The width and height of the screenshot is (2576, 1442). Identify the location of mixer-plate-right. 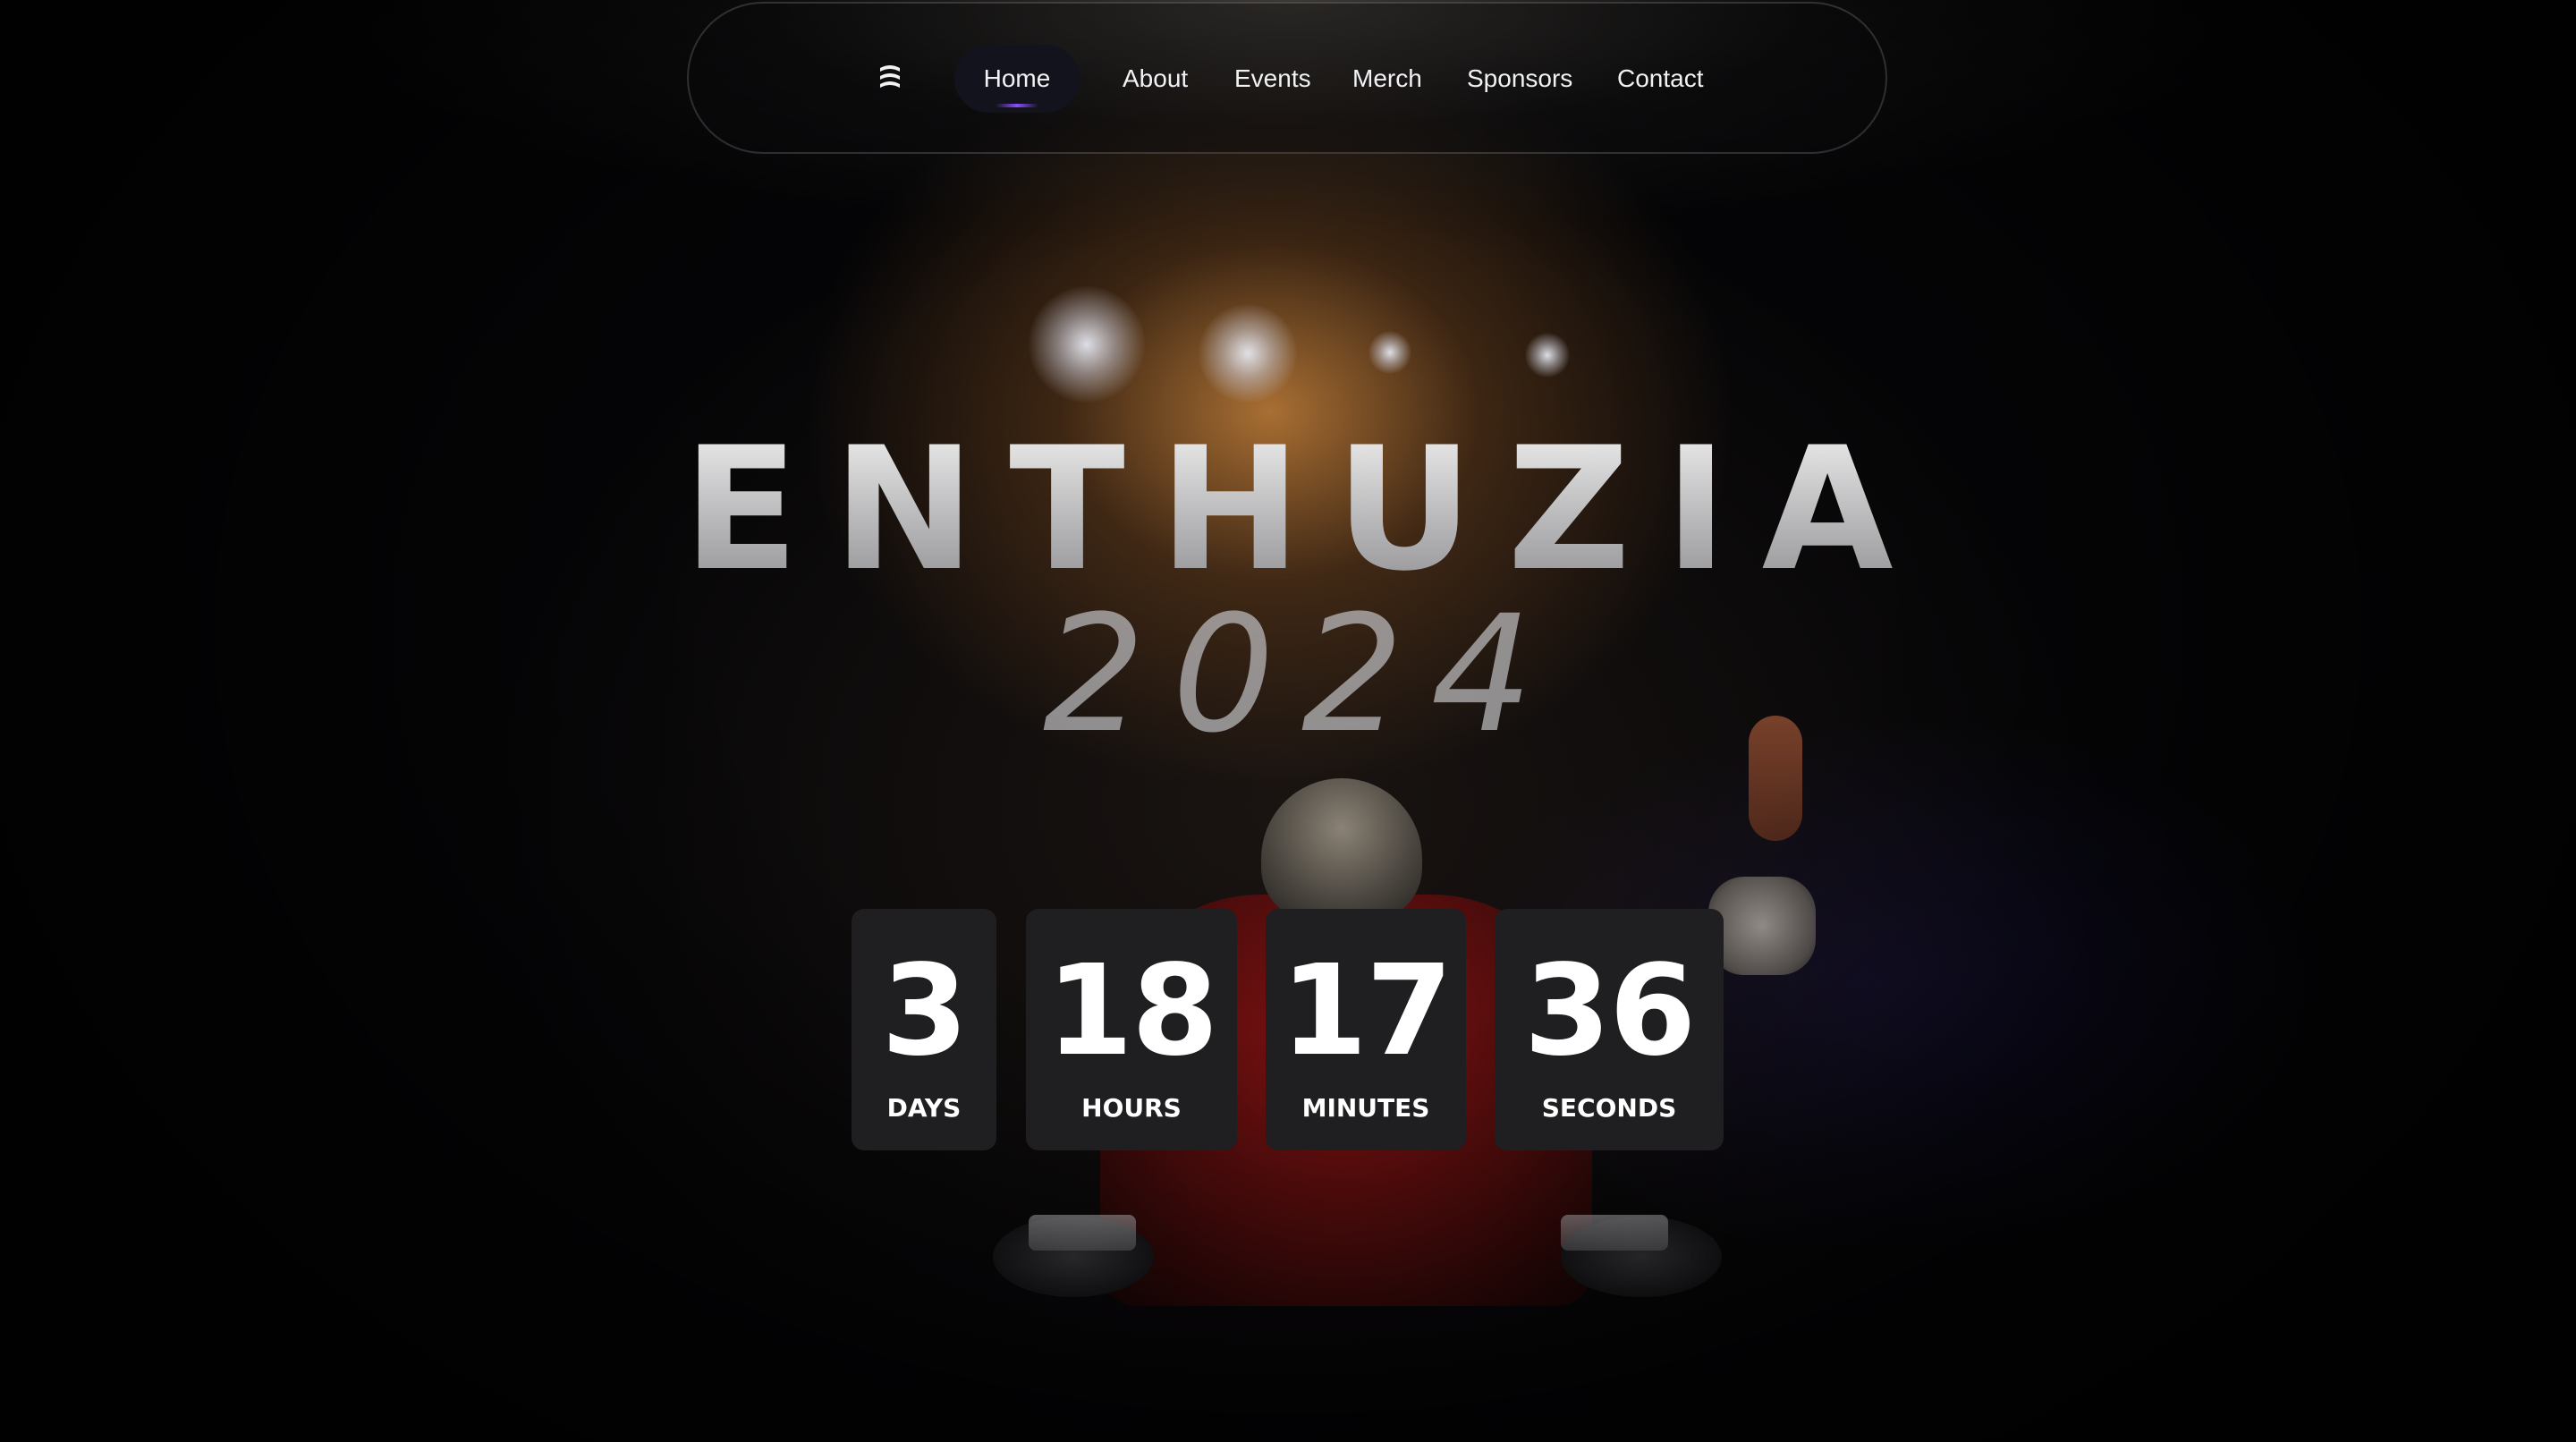
(1614, 1233).